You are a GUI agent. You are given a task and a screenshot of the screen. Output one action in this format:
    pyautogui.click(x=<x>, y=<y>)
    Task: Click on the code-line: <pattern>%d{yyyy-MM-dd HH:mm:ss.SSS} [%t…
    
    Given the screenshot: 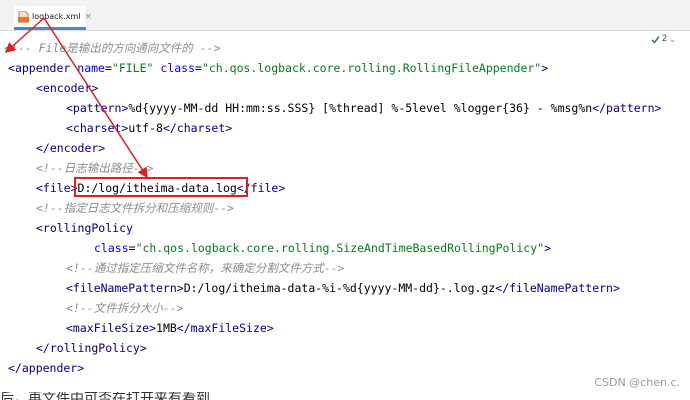 What is the action you would take?
    pyautogui.click(x=345, y=108)
    